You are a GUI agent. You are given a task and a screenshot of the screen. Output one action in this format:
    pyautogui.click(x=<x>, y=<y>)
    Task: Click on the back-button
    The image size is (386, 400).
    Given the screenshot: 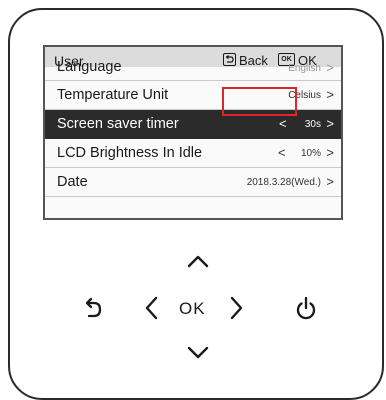 What is the action you would take?
    pyautogui.click(x=93, y=308)
    